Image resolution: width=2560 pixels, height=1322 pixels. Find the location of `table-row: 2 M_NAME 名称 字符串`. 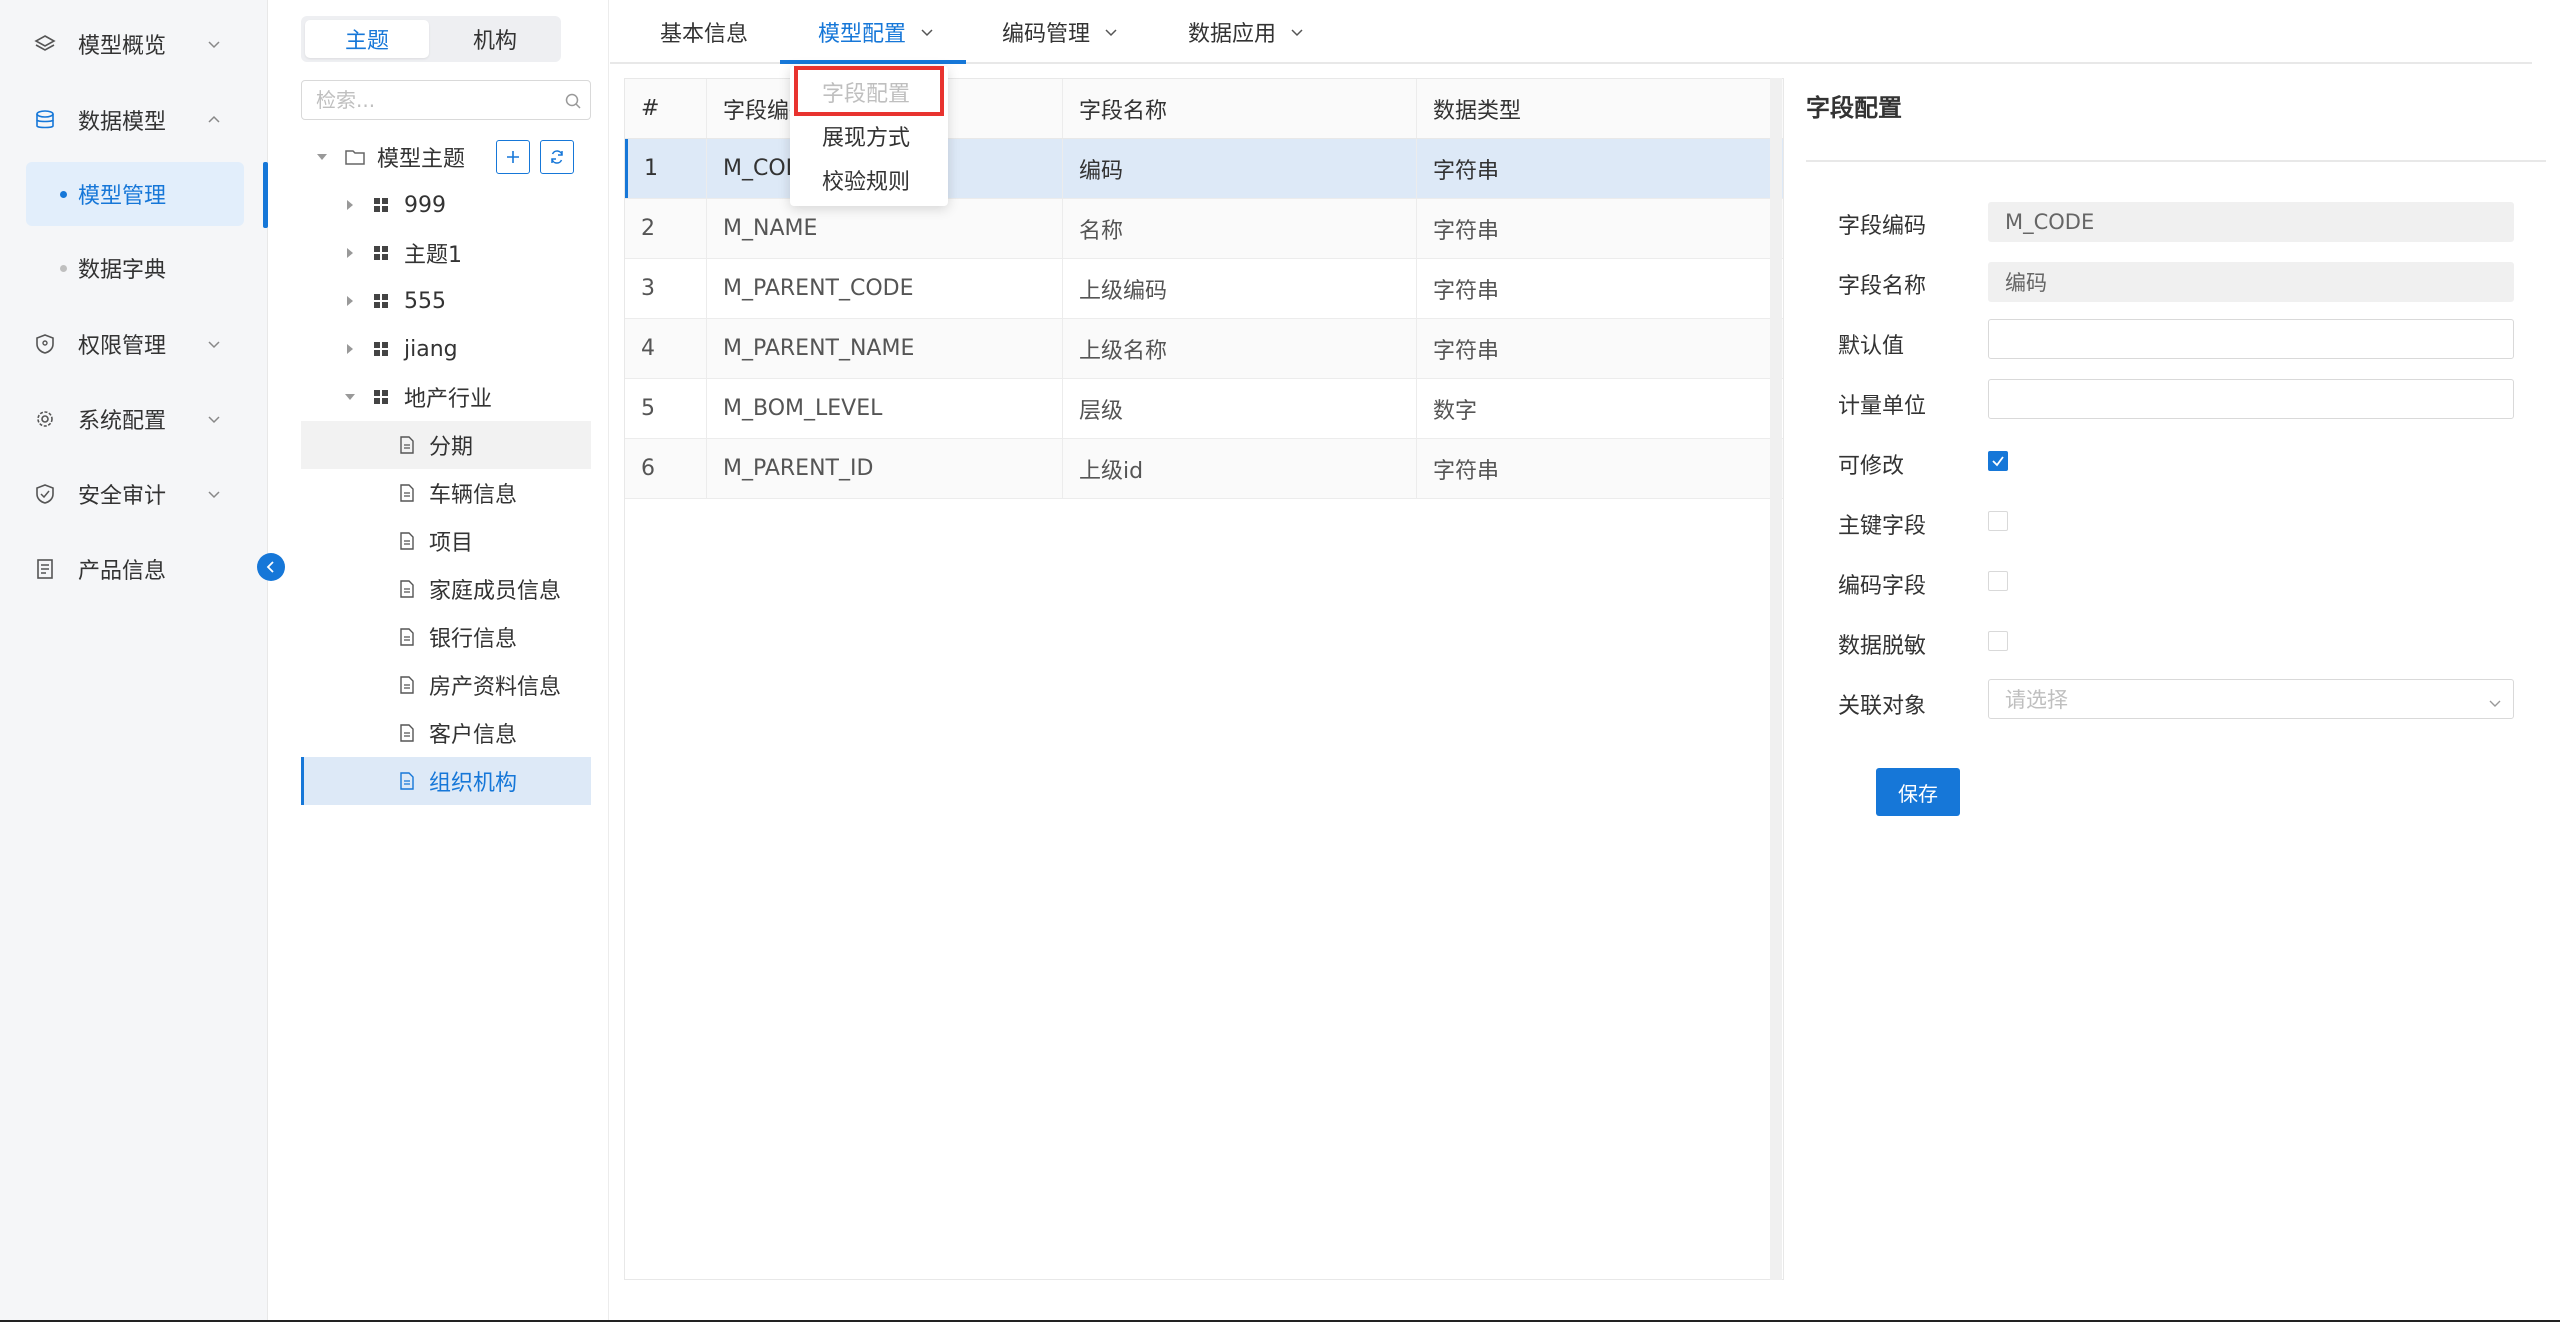

table-row: 2 M_NAME 名称 字符串 is located at coordinates (1204, 229).